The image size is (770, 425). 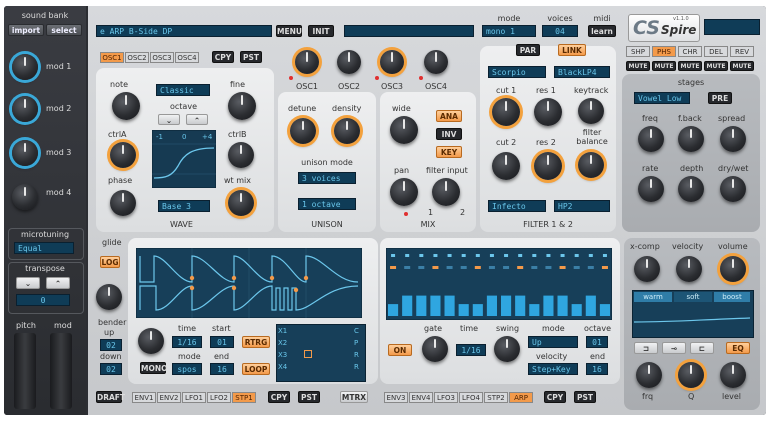 What do you see at coordinates (321, 31) in the screenshot?
I see `init-button: INIT` at bounding box center [321, 31].